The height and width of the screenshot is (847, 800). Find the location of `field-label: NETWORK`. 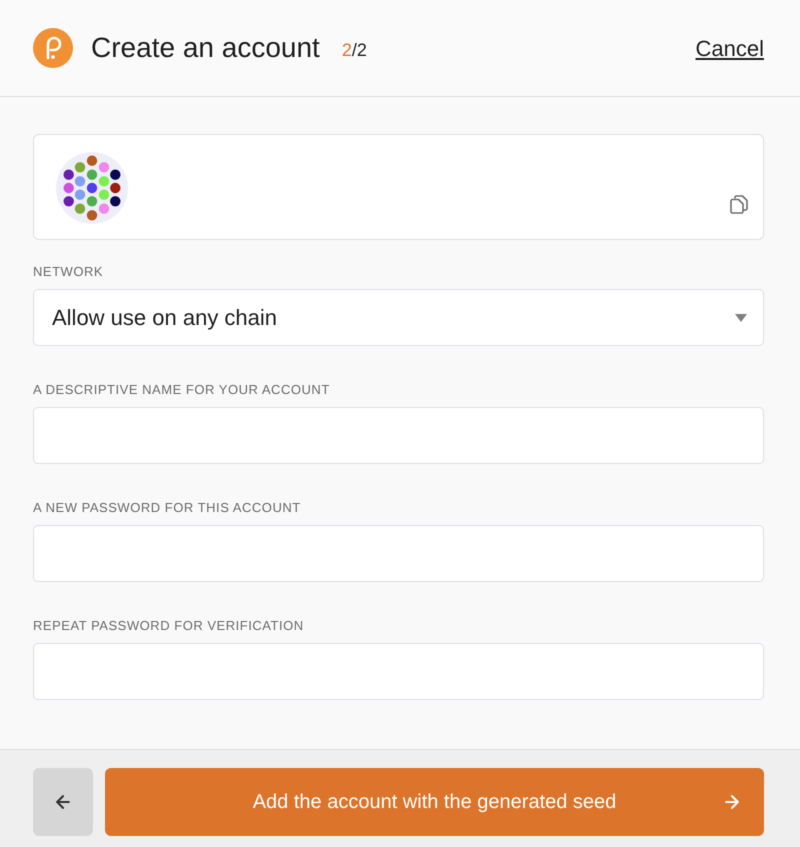

field-label: NETWORK is located at coordinates (68, 272).